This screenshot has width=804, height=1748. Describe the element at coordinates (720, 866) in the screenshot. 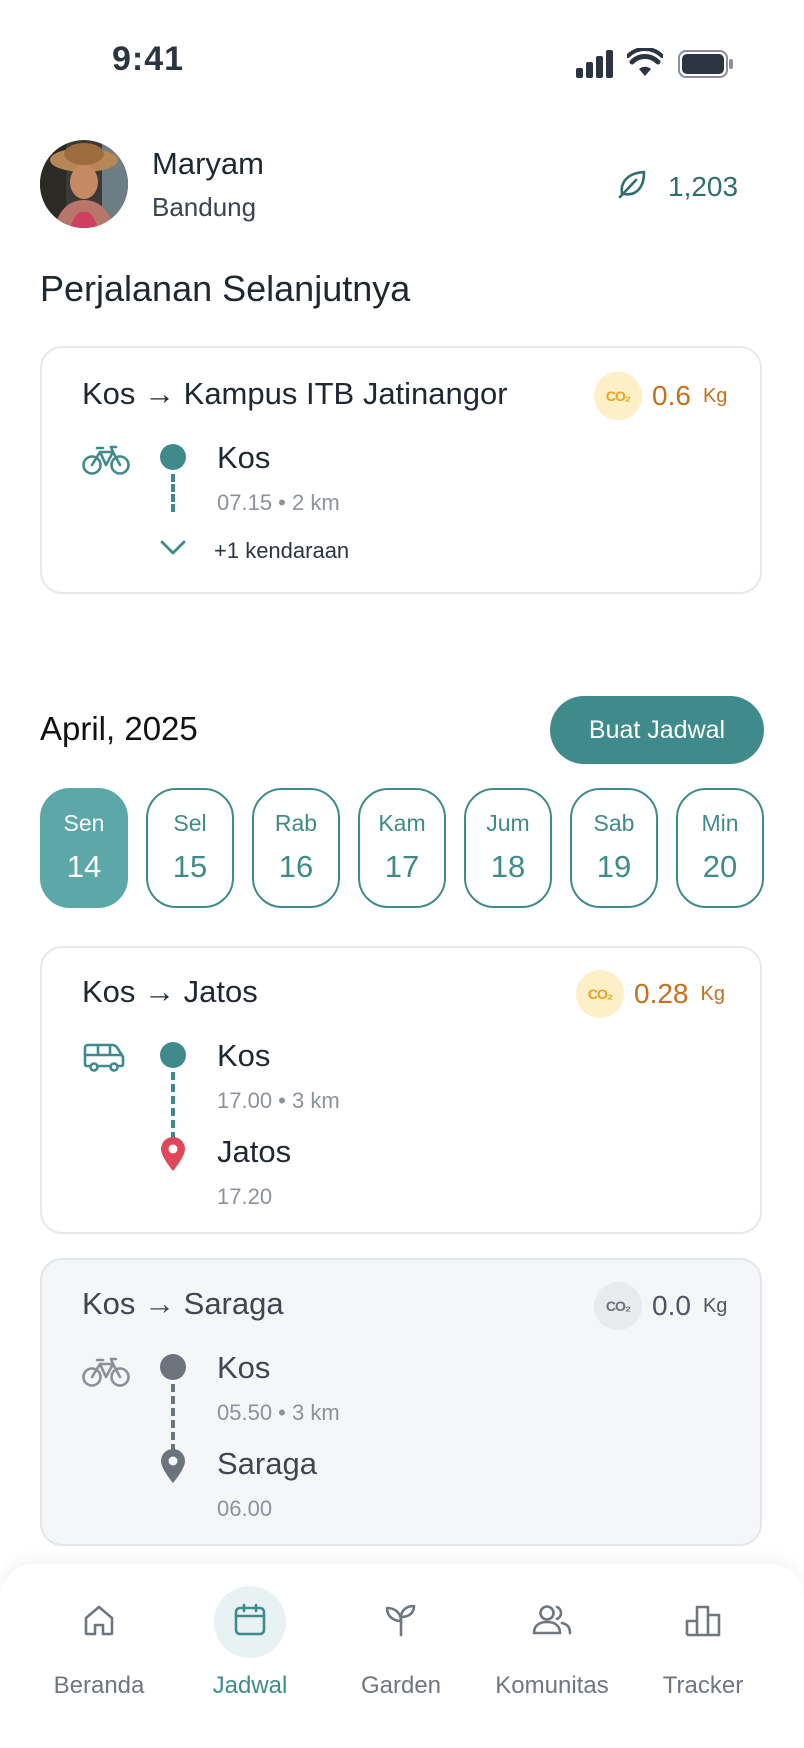

I see `day-number: 20` at that location.